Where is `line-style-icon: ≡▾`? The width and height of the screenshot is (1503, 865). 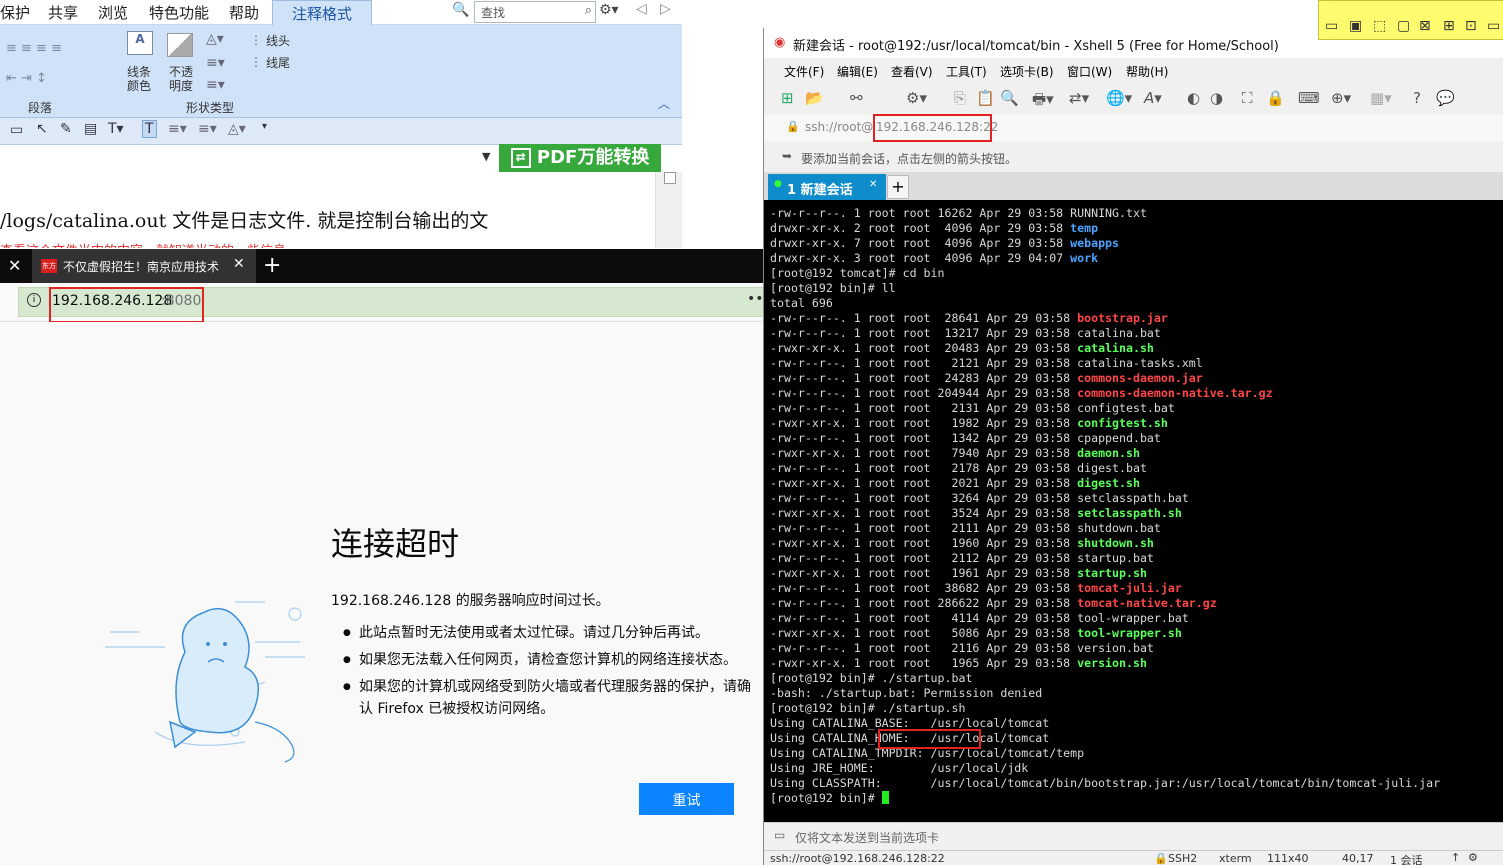
line-style-icon: ≡▾ is located at coordinates (215, 63).